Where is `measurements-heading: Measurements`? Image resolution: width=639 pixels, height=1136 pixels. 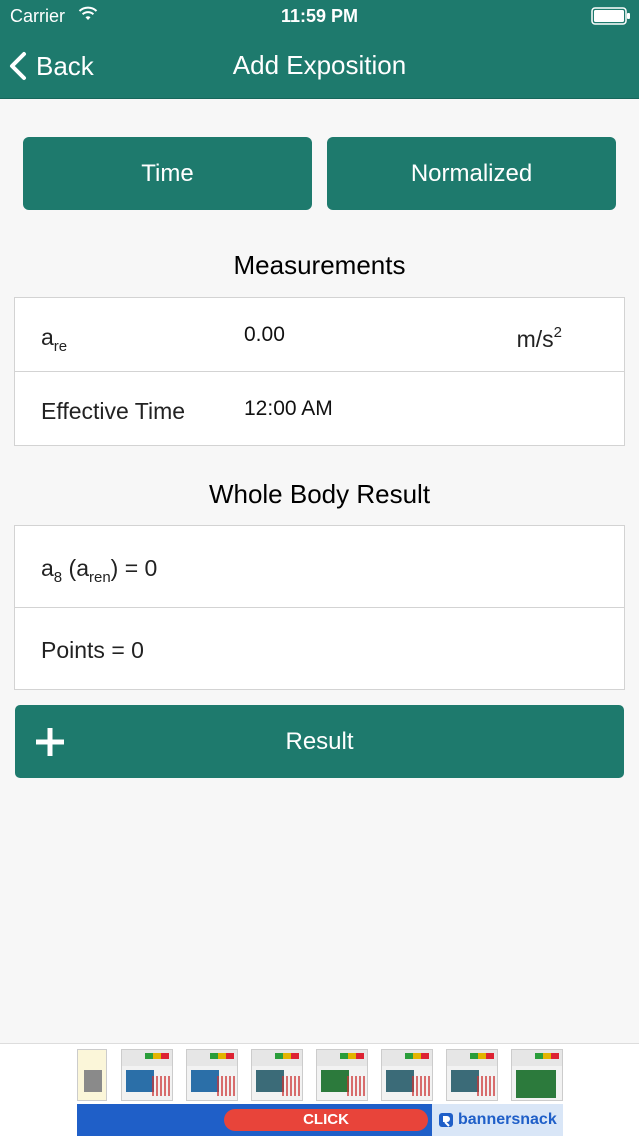 measurements-heading: Measurements is located at coordinates (319, 265).